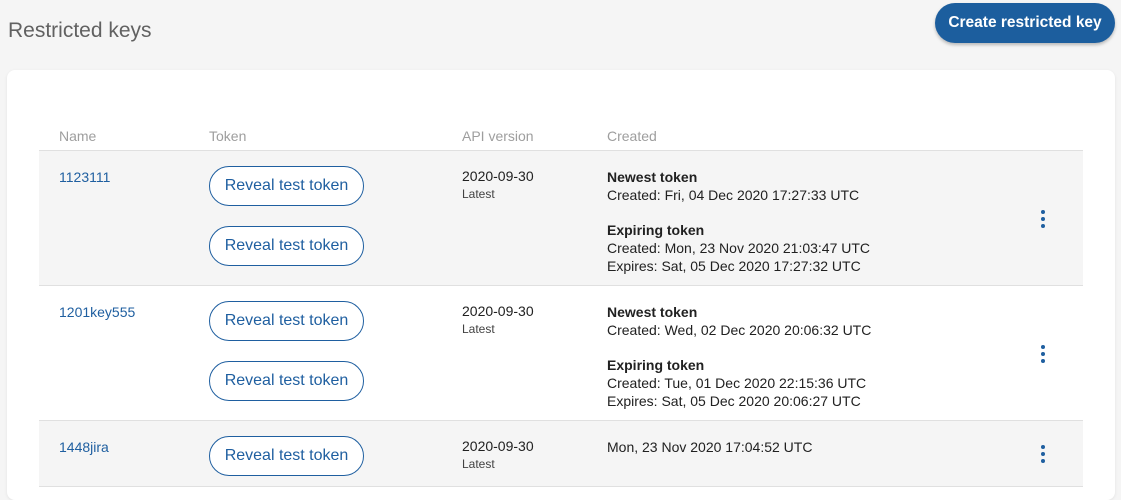  Describe the element at coordinates (84, 447) in the screenshot. I see `key-name-link: 1448jira` at that location.